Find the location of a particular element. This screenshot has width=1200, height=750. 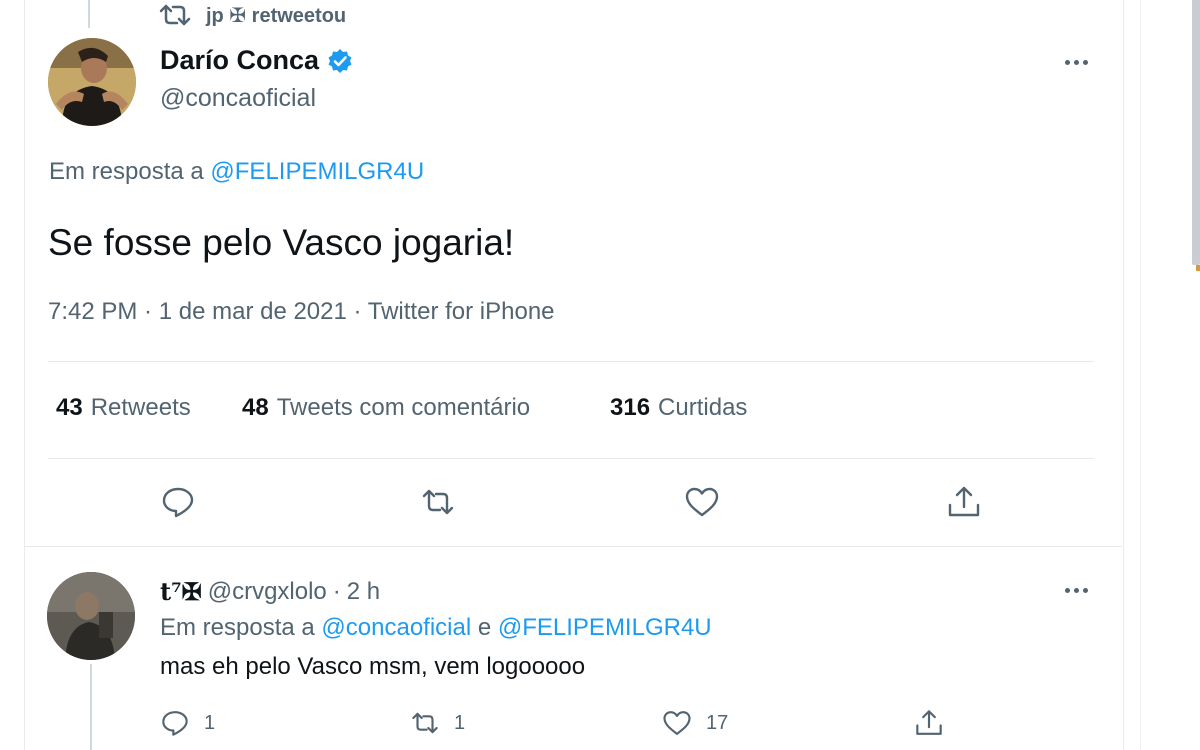

author-name-row: Darío Conca is located at coordinates (256, 60).